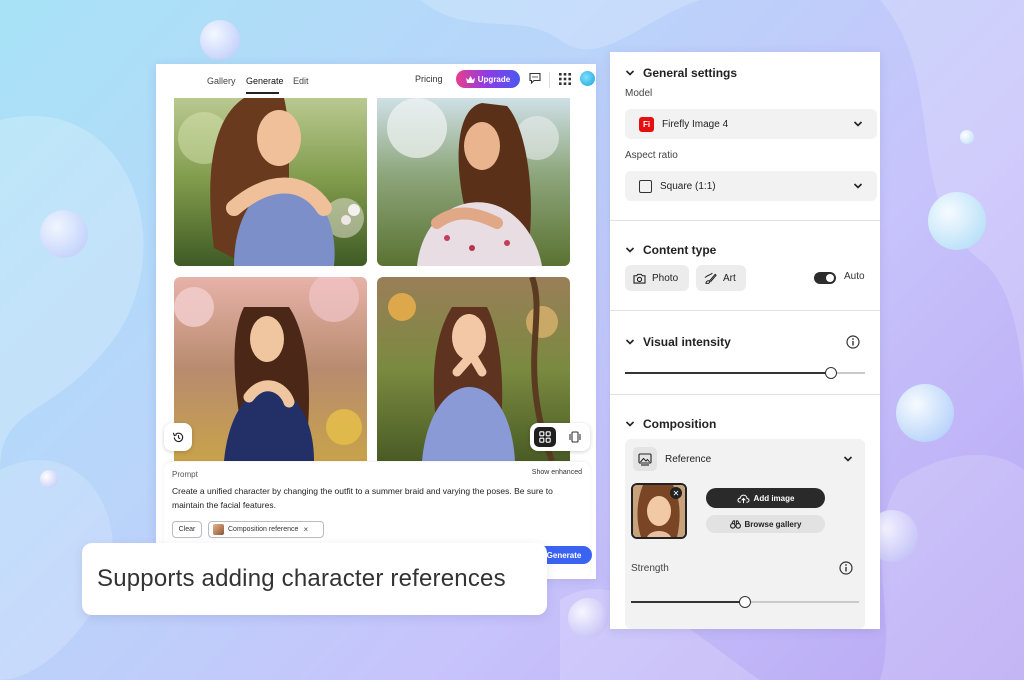  I want to click on reference-icon-box, so click(645, 459).